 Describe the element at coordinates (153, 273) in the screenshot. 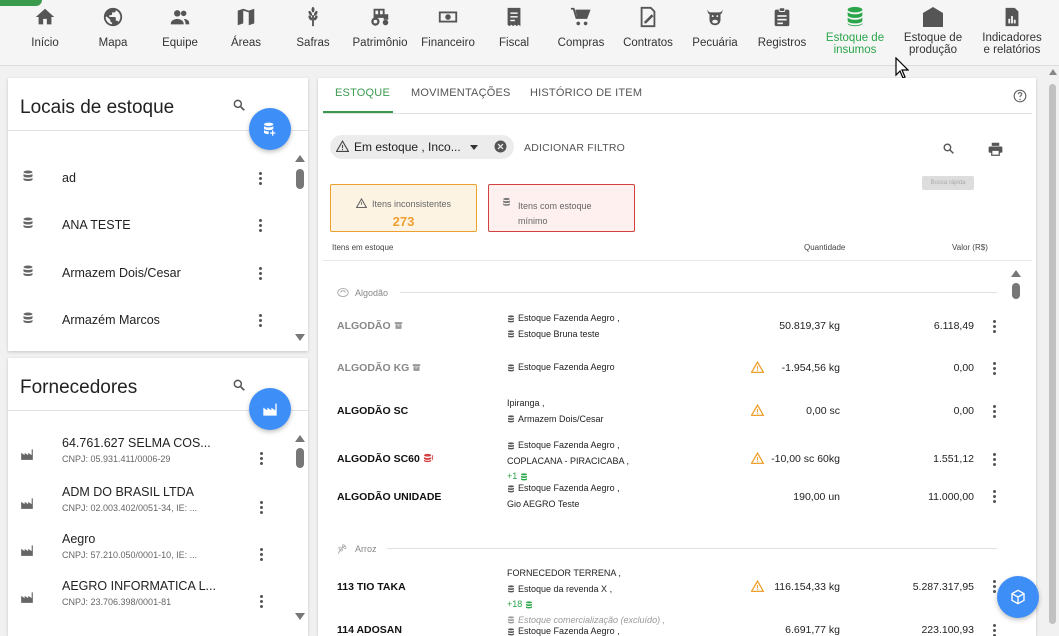

I see `location-item: Armazem Dois/Cesar` at that location.